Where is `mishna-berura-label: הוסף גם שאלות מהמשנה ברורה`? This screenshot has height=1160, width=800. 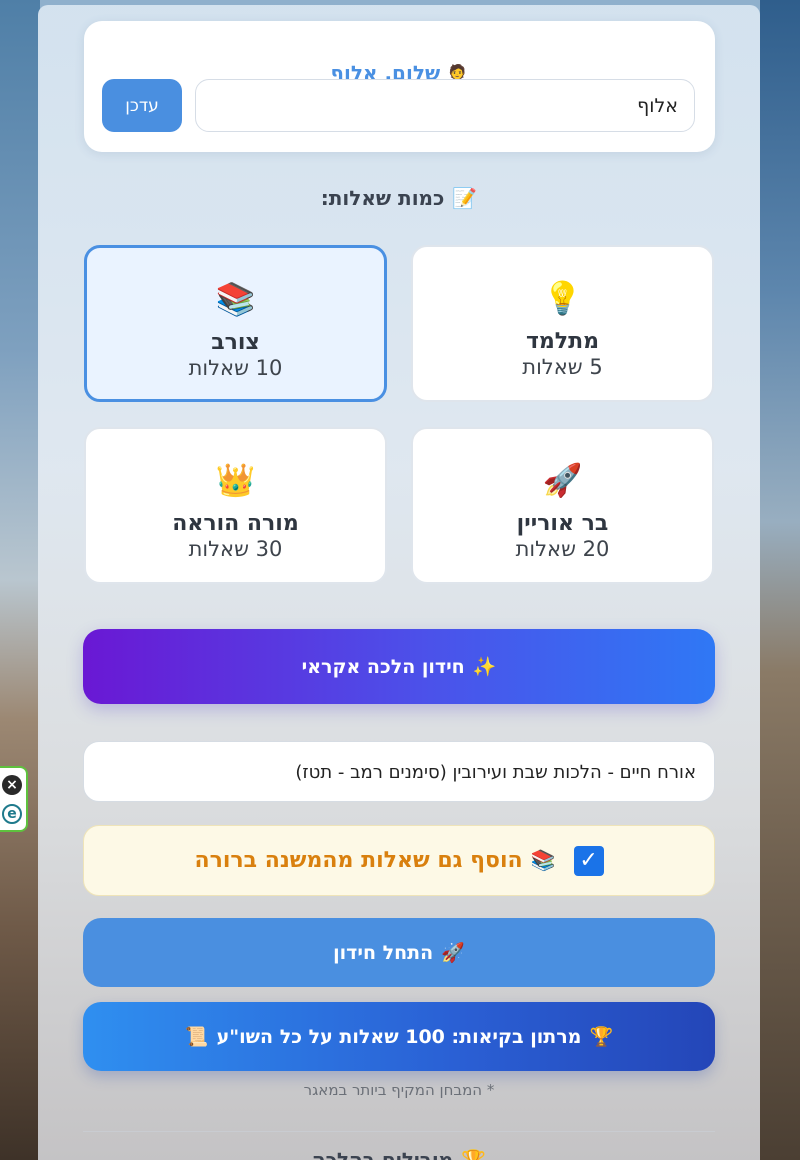 mishna-berura-label: הוסף גם שאלות מהמשנה ברורה is located at coordinates (358, 860).